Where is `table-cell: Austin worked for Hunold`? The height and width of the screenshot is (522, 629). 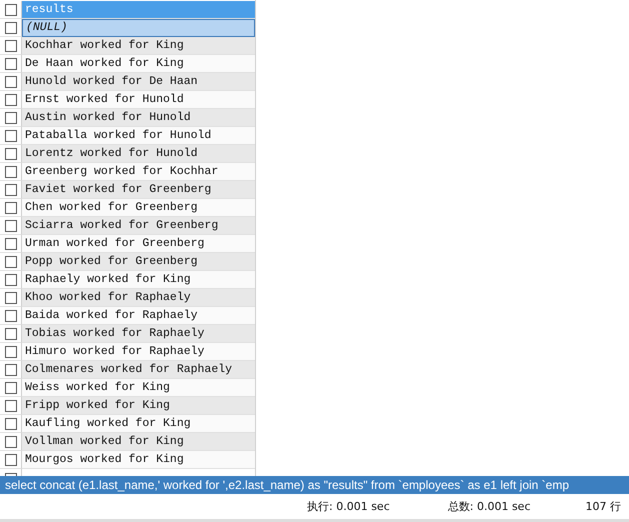 table-cell: Austin worked for Hunold is located at coordinates (138, 118).